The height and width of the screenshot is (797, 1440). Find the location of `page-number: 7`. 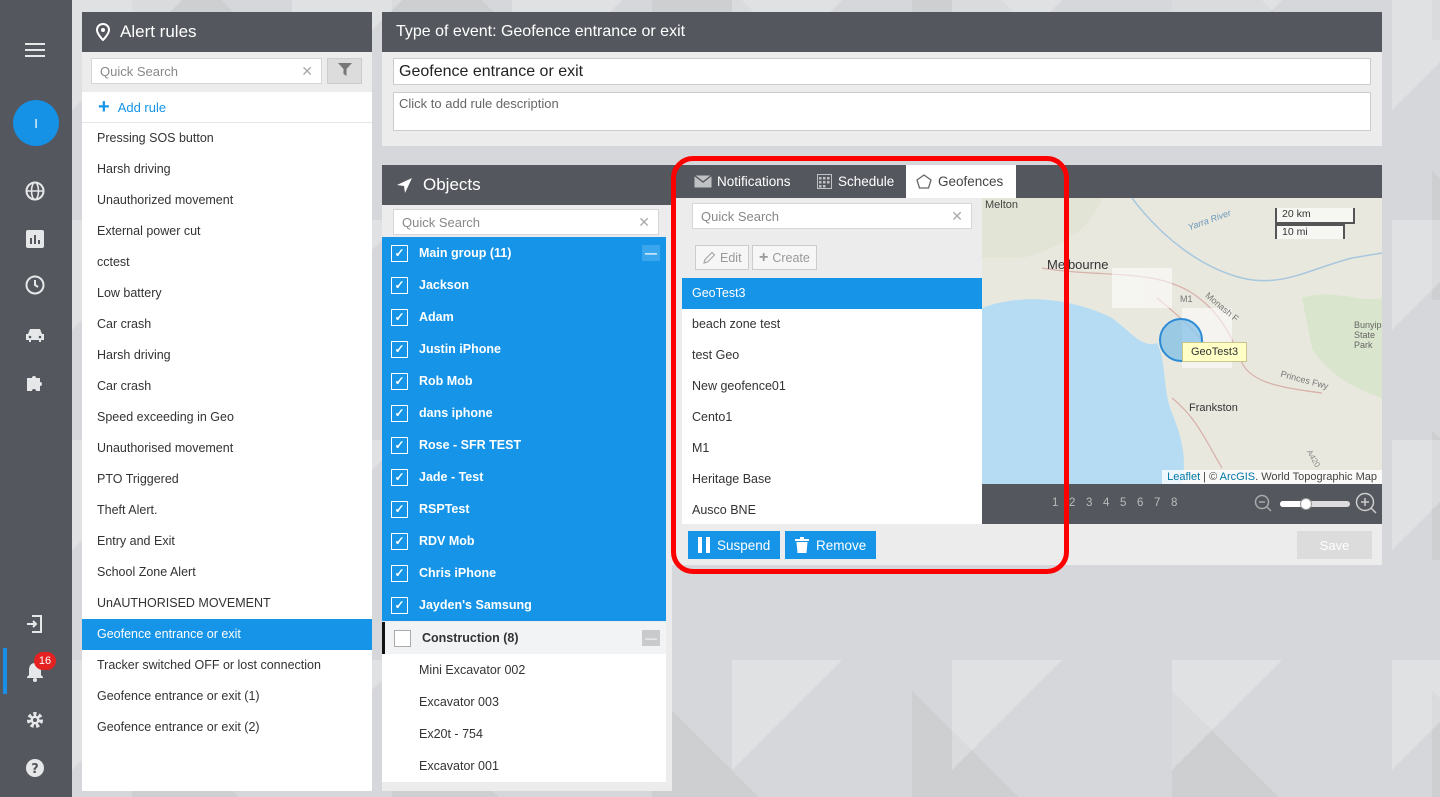

page-number: 7 is located at coordinates (1157, 503).